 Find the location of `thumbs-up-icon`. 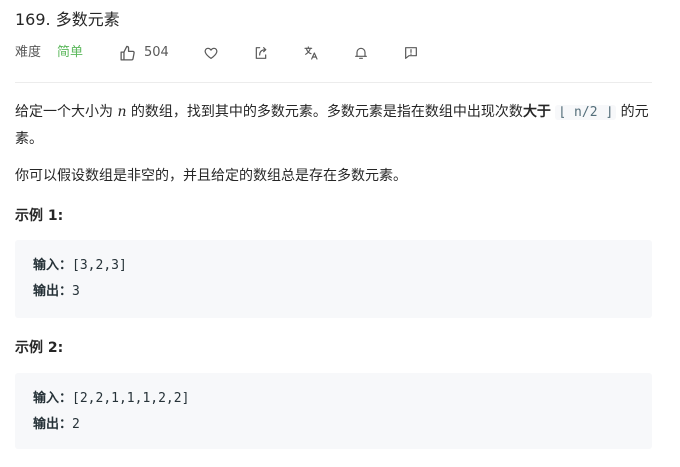

thumbs-up-icon is located at coordinates (127, 53).